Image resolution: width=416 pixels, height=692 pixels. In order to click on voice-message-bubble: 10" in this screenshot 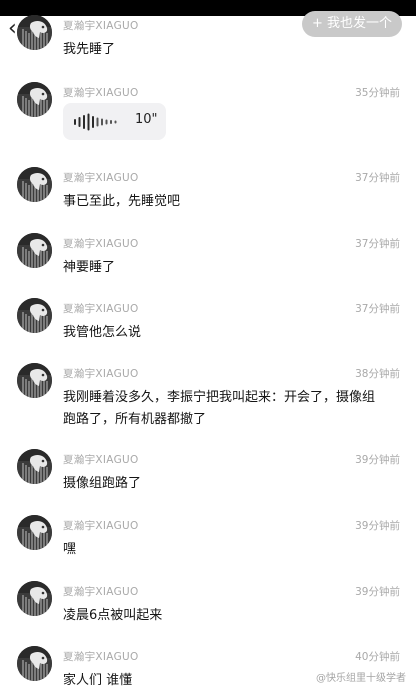, I will do `click(114, 121)`.